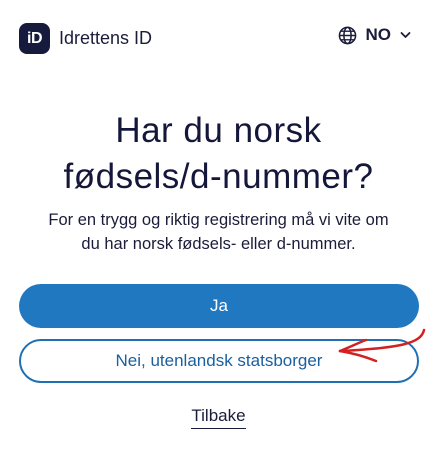 Image resolution: width=437 pixels, height=462 pixels. I want to click on logo-text: Idrettens ID, so click(106, 38).